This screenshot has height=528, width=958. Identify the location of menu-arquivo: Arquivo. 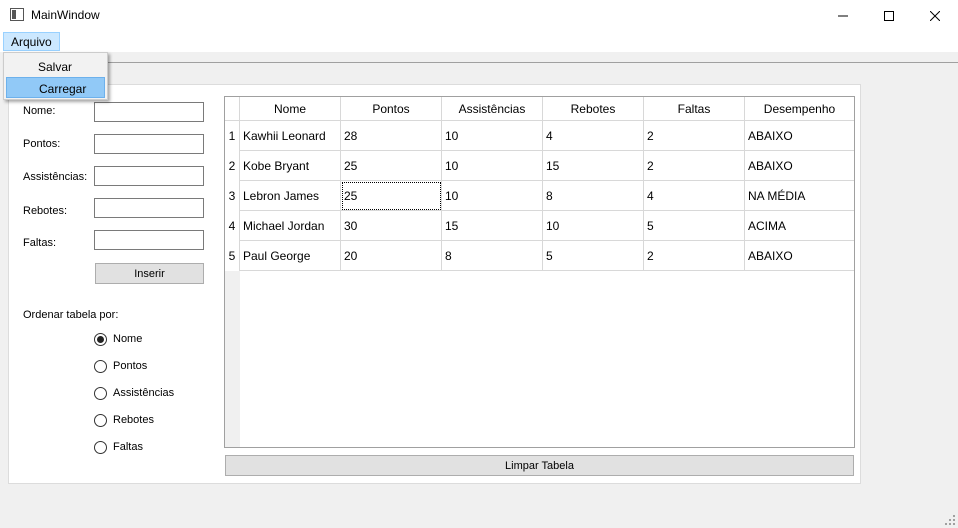
(31, 41).